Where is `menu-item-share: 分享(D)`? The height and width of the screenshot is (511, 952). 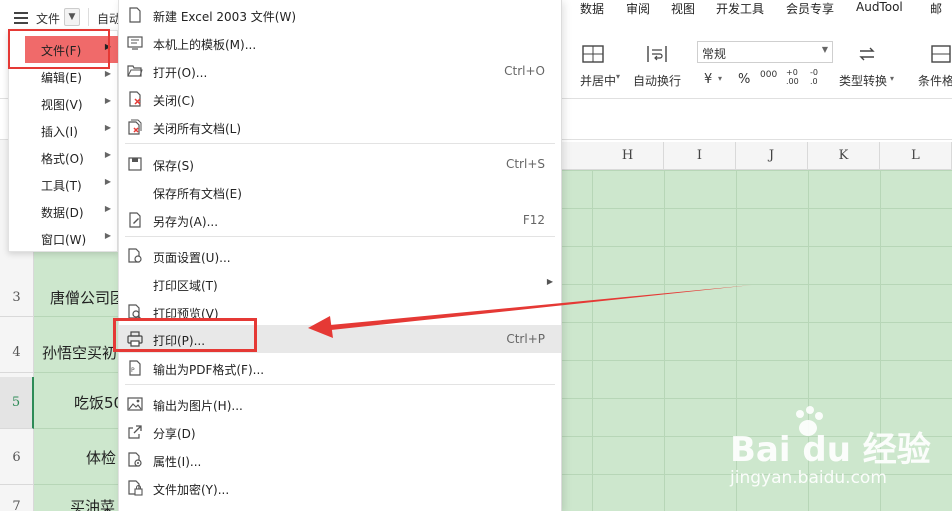
menu-item-share: 分享(D) is located at coordinates (340, 432).